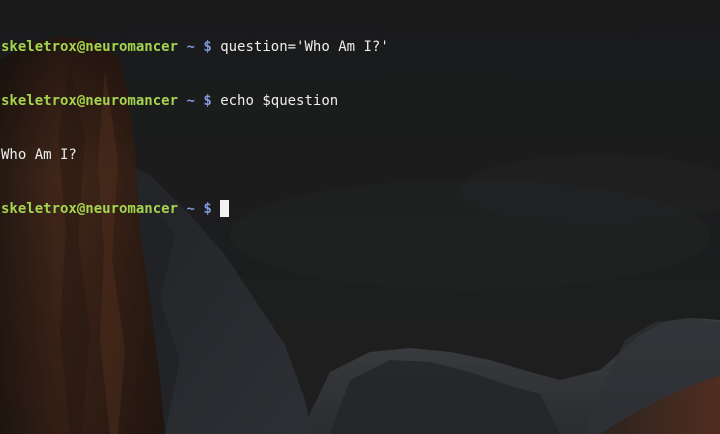 The image size is (720, 434). I want to click on terminal-line: skeletrox@neuromancer ~ $ echo $question, so click(360, 101).